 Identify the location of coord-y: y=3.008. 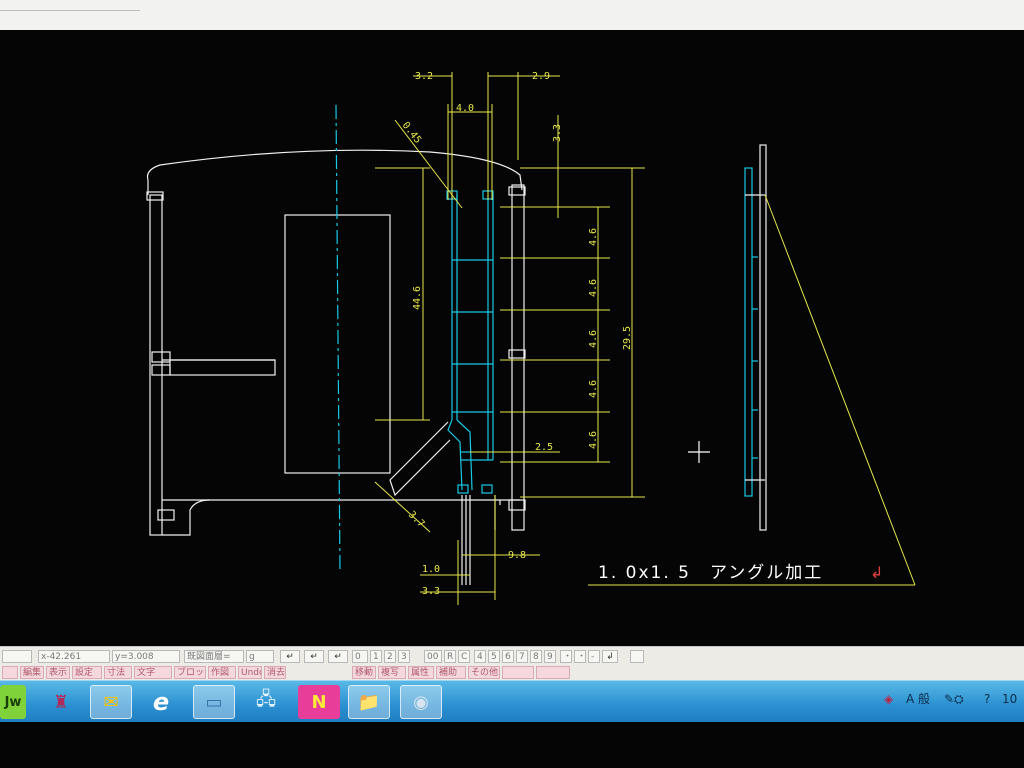
(146, 656).